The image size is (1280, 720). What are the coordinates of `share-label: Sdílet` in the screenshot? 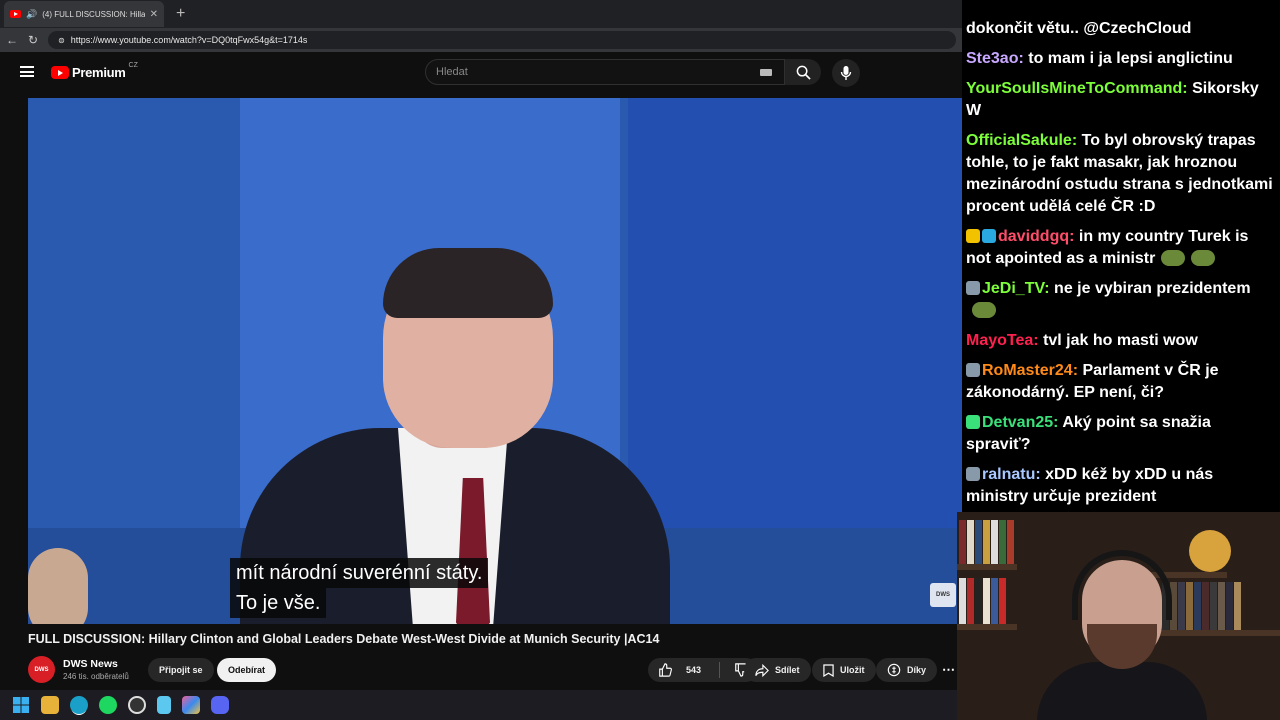 It's located at (787, 670).